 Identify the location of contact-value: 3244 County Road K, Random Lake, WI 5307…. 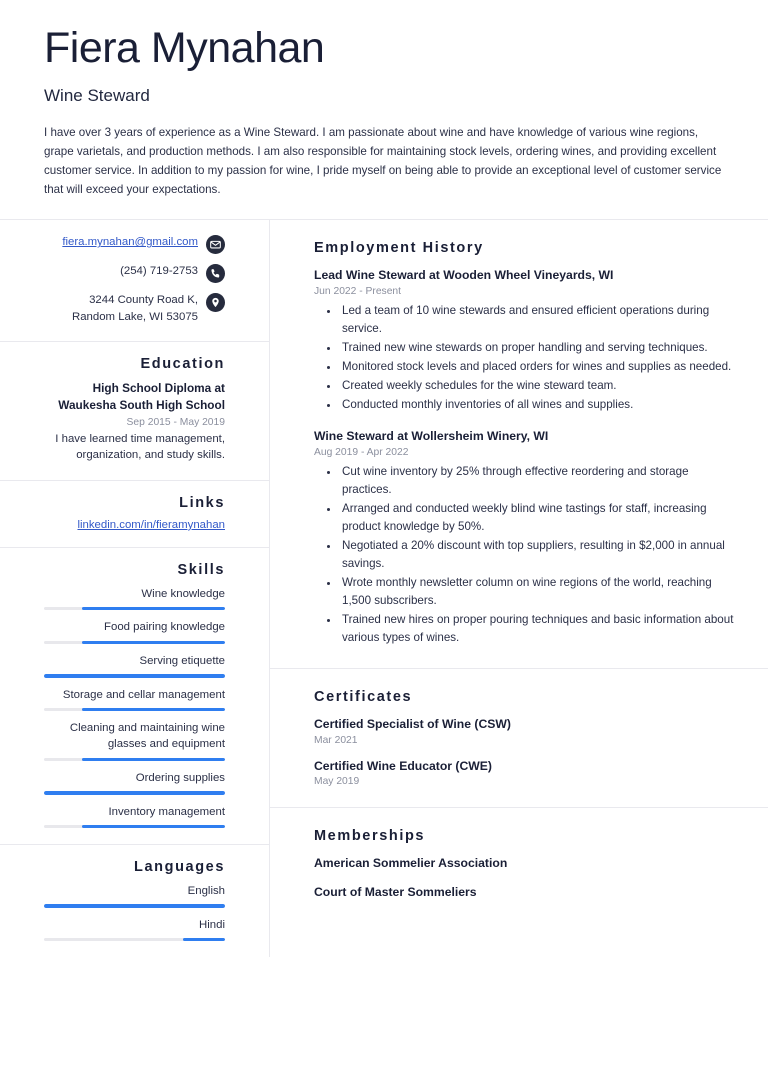
(134, 308).